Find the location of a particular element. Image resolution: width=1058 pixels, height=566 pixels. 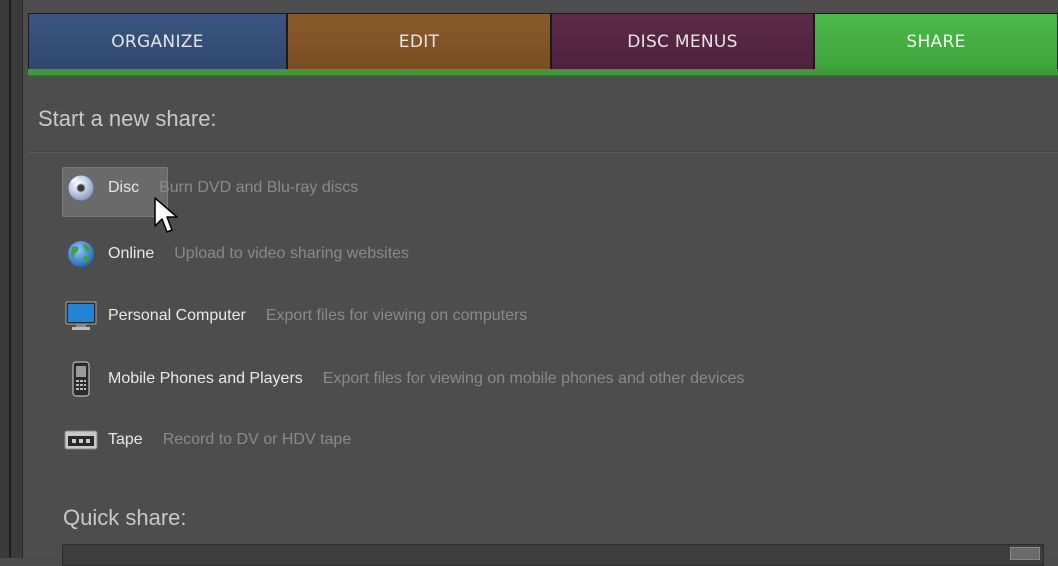

share-option-description: Export files for viewing on computers is located at coordinates (396, 315).